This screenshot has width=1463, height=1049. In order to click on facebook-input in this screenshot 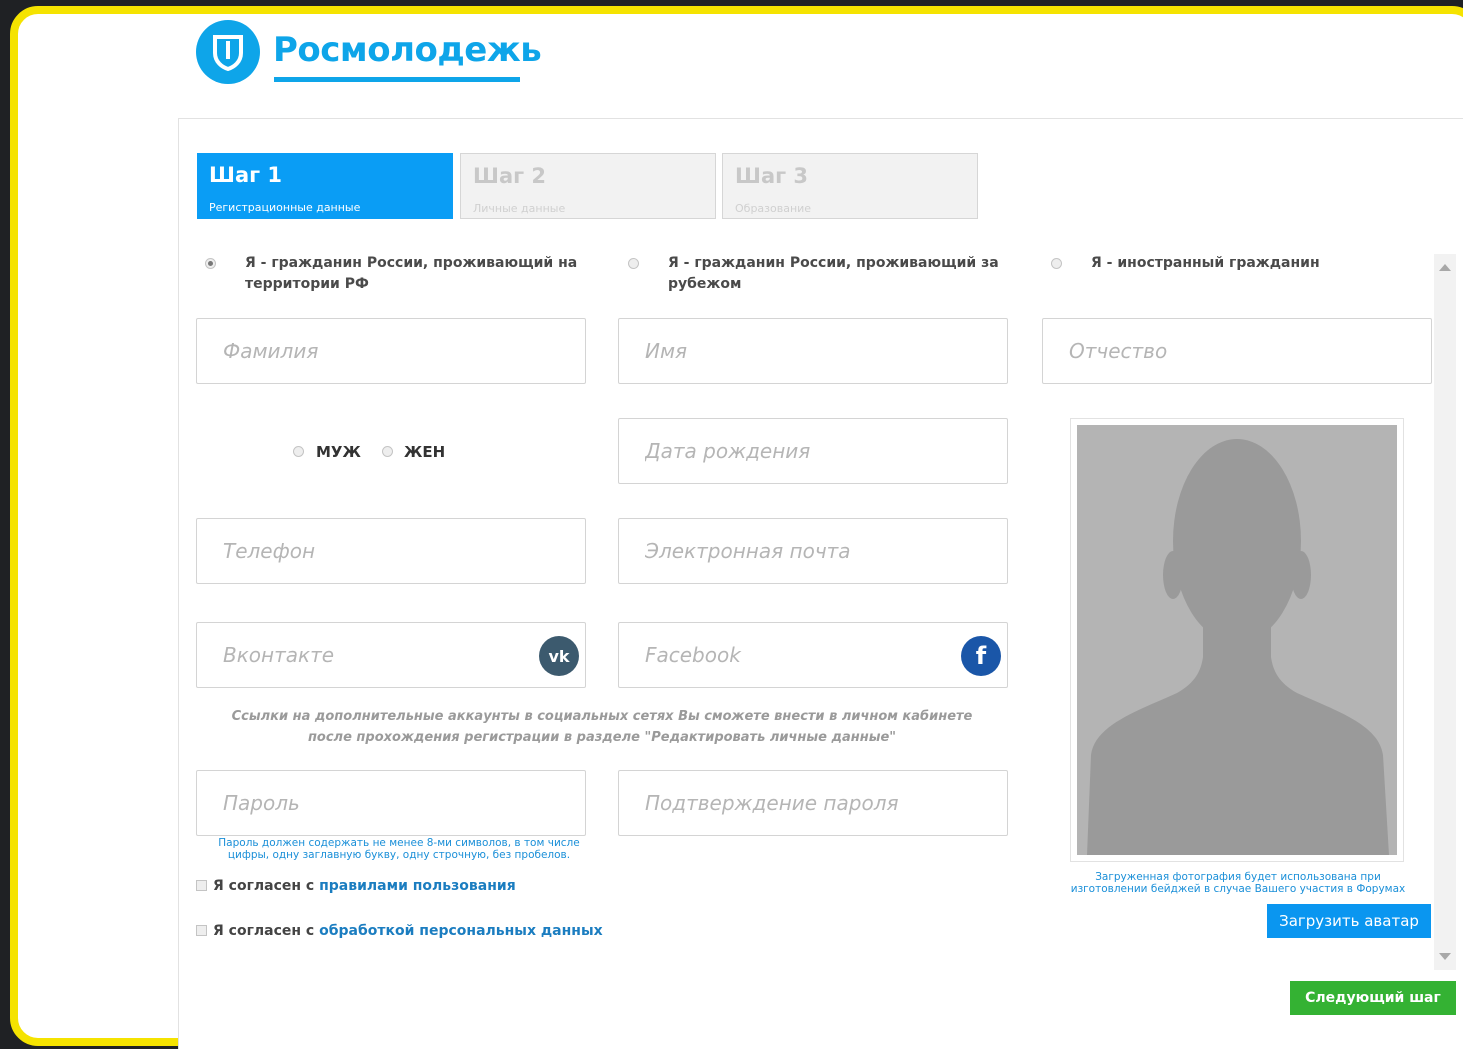, I will do `click(813, 655)`.